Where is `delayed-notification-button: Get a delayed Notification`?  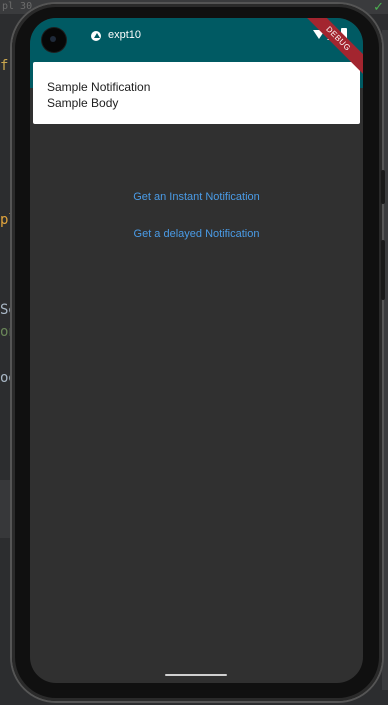
delayed-notification-button: Get a delayed Notification is located at coordinates (196, 234).